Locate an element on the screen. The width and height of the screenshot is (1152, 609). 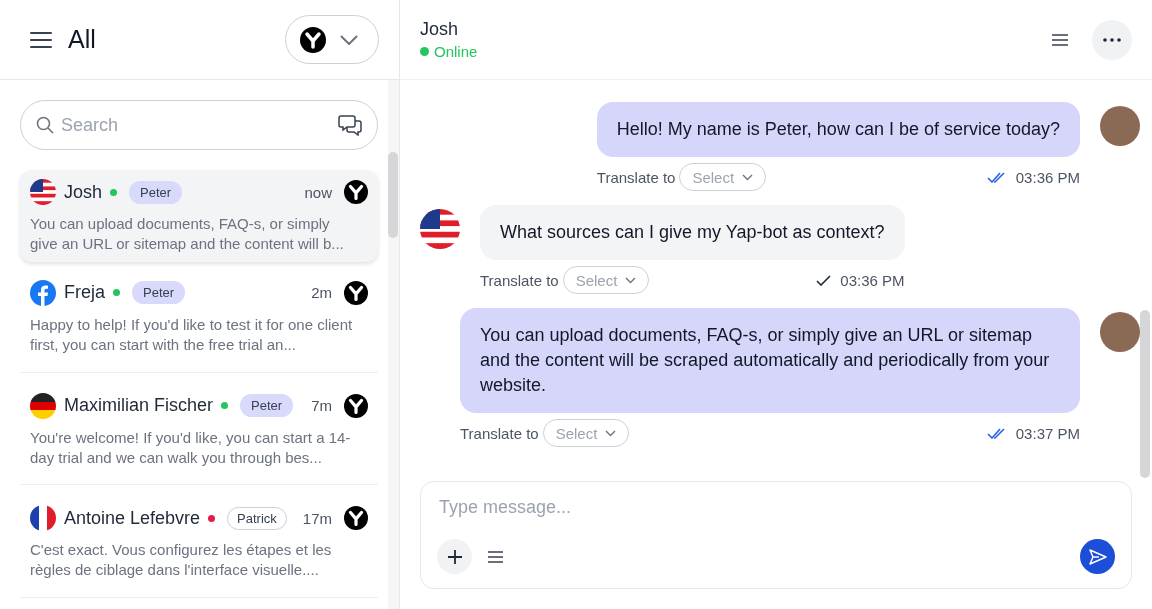
inbox-title: All is located at coordinates (82, 39).